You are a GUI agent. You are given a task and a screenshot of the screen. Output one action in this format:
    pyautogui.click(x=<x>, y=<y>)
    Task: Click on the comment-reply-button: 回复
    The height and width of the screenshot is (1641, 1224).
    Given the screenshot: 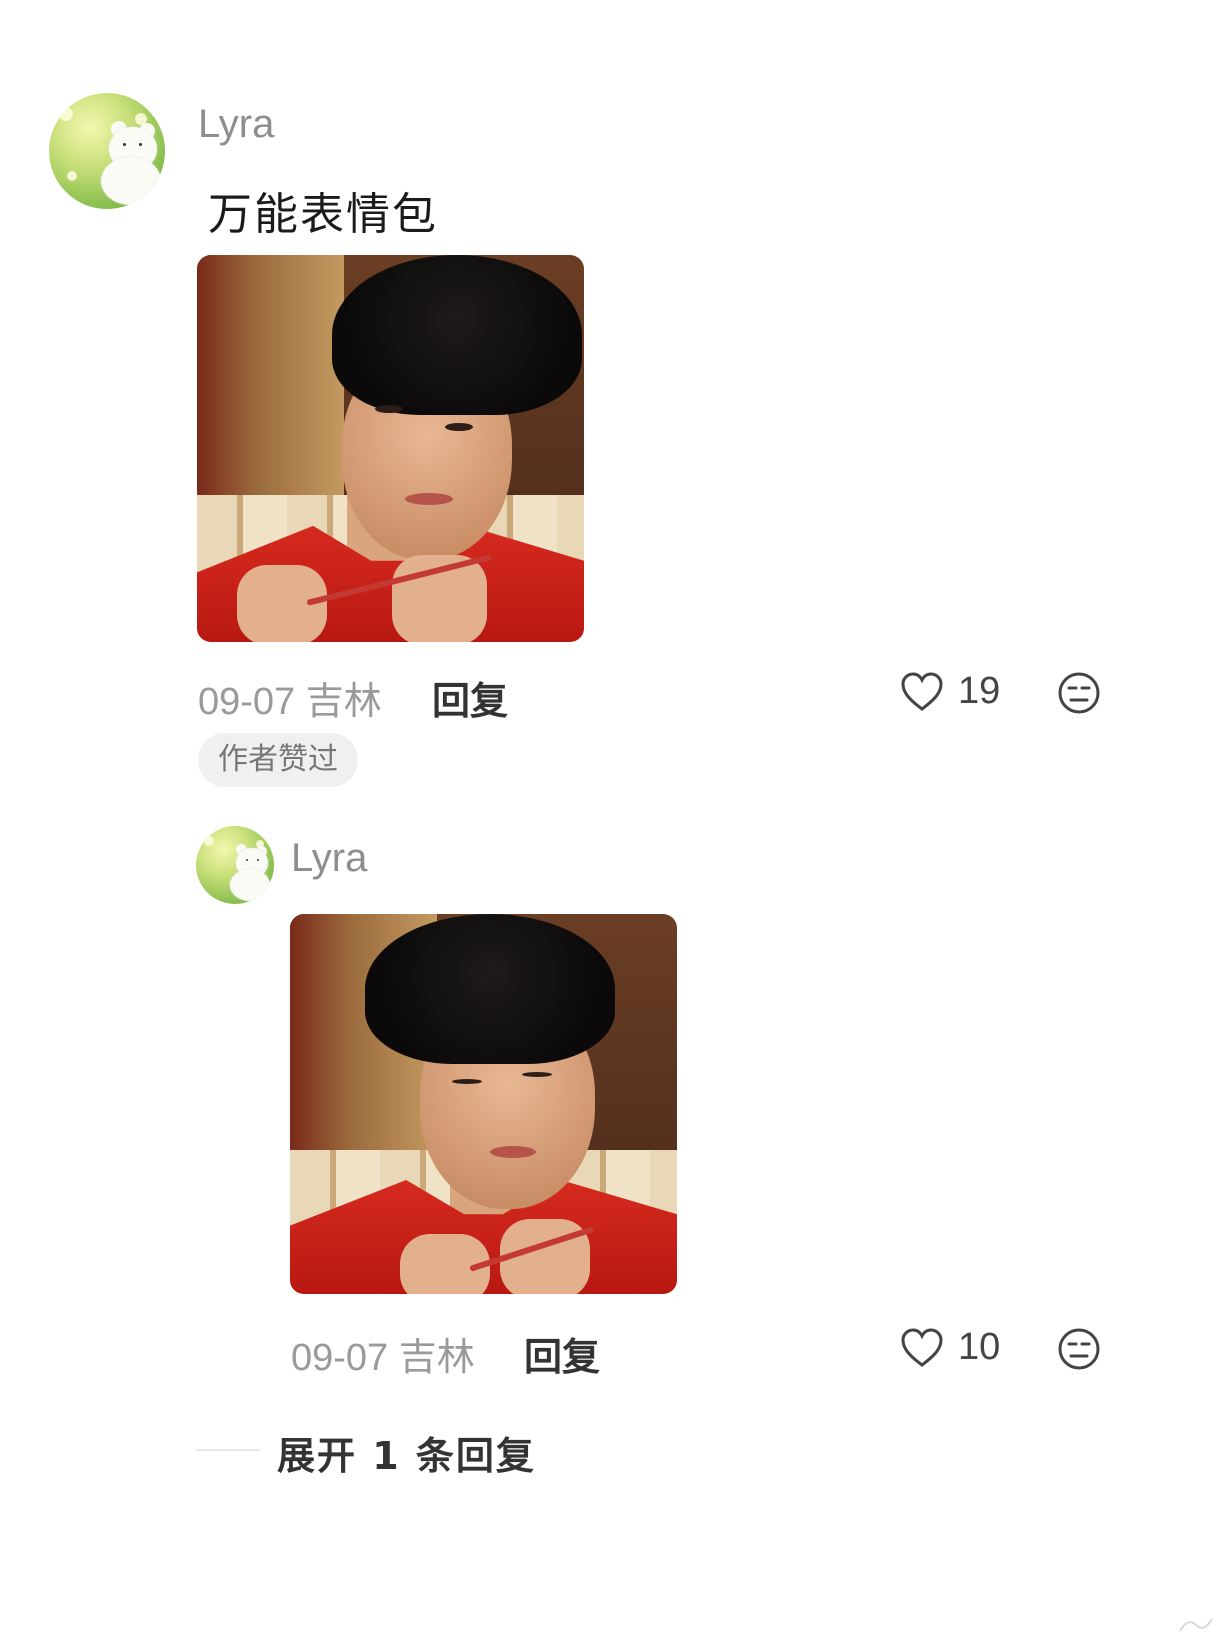 What is the action you would take?
    pyautogui.click(x=470, y=697)
    